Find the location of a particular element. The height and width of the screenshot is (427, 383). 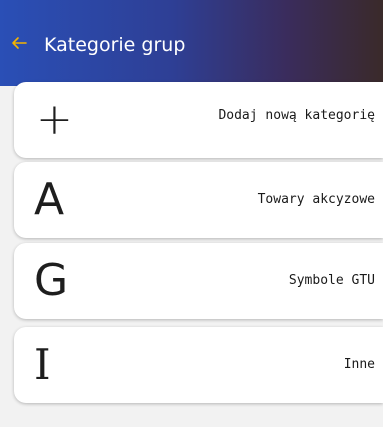

page-title: Kategorie grup is located at coordinates (115, 45).